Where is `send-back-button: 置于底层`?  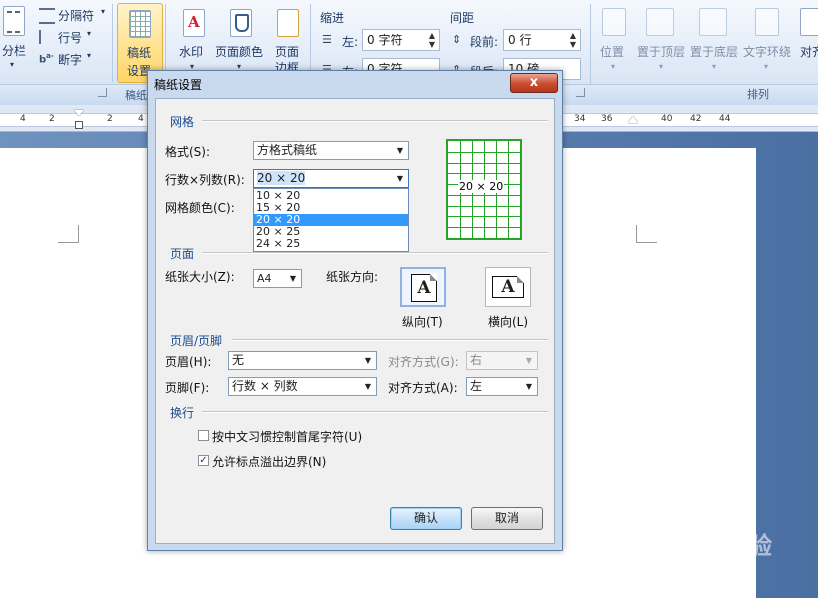 send-back-button: 置于底层 is located at coordinates (714, 51).